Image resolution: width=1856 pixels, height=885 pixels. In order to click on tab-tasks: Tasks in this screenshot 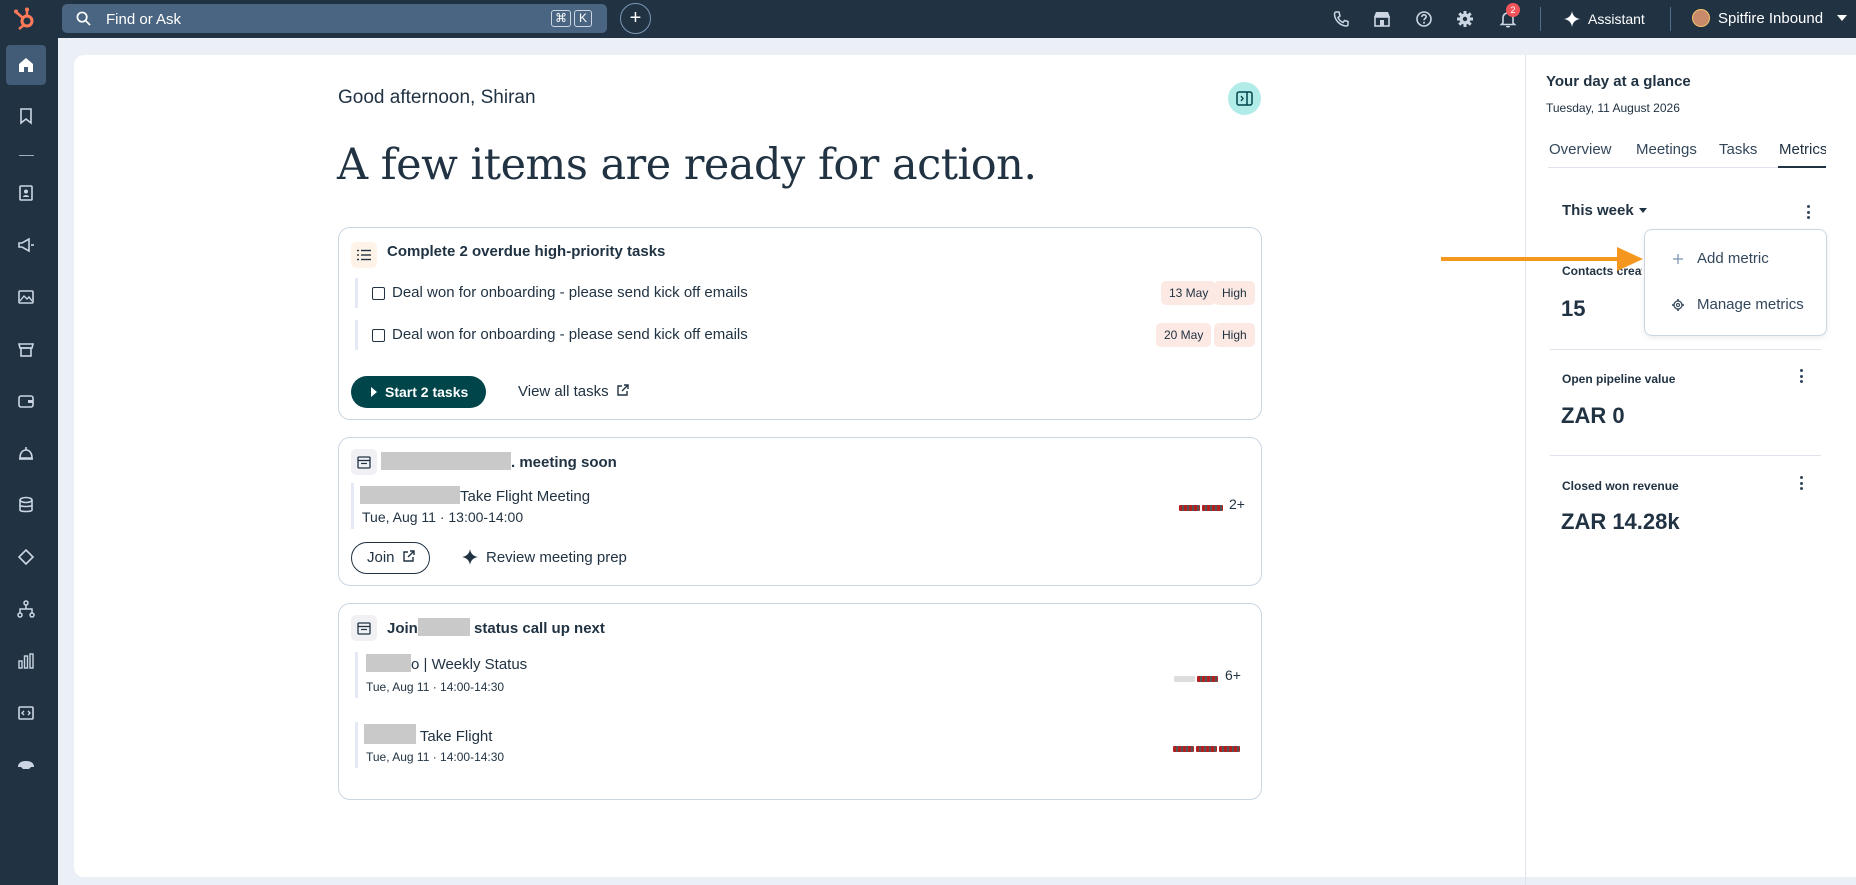, I will do `click(1738, 149)`.